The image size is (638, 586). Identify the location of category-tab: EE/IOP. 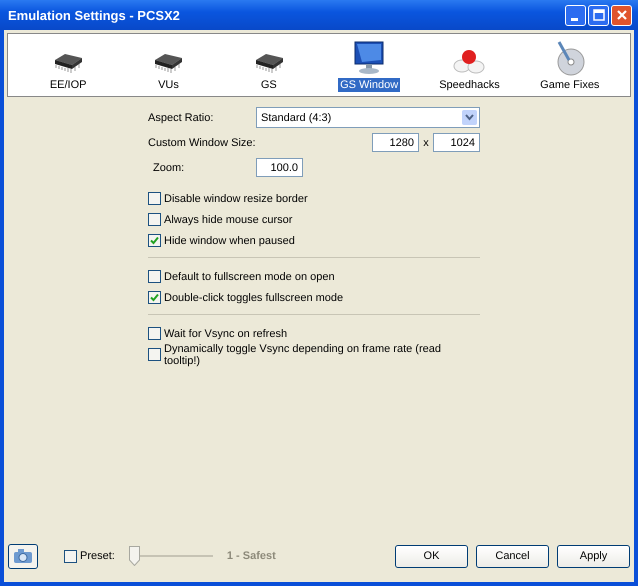
(68, 85).